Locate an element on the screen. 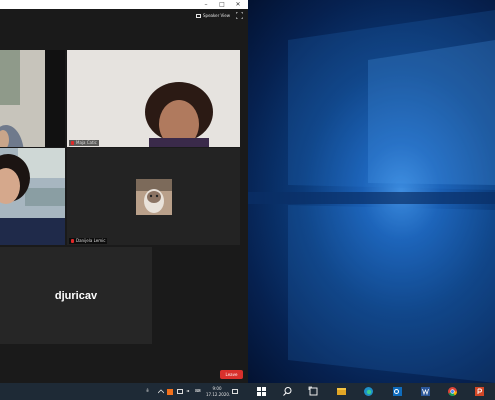 This screenshot has width=495, height=400. video-tile-danijela: Danijela Lemic is located at coordinates (153, 196).